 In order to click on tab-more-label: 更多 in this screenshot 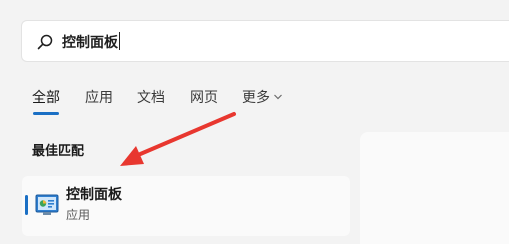, I will do `click(256, 98)`.